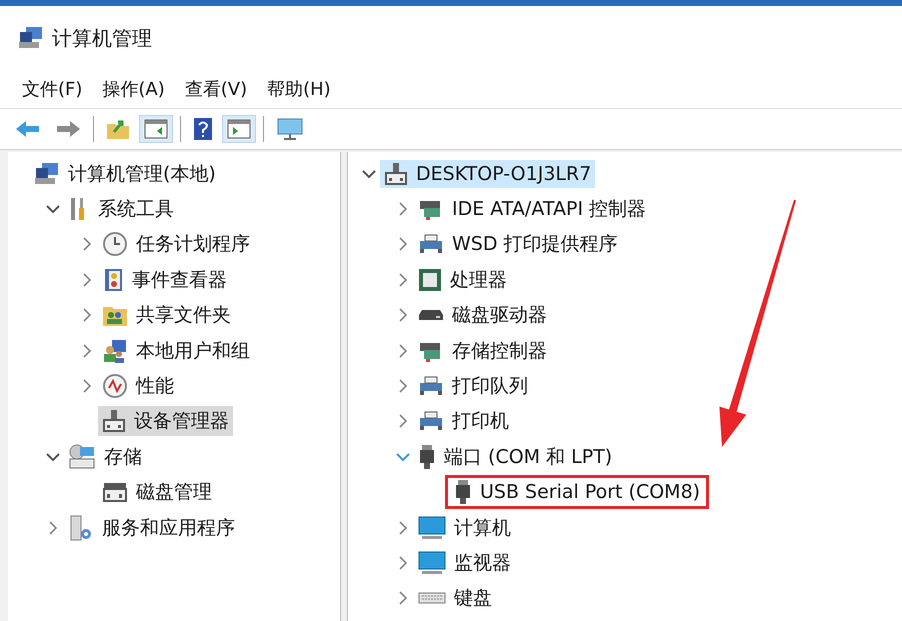 The height and width of the screenshot is (621, 902). Describe the element at coordinates (102, 38) in the screenshot. I see `window-title: 计算机管理` at that location.